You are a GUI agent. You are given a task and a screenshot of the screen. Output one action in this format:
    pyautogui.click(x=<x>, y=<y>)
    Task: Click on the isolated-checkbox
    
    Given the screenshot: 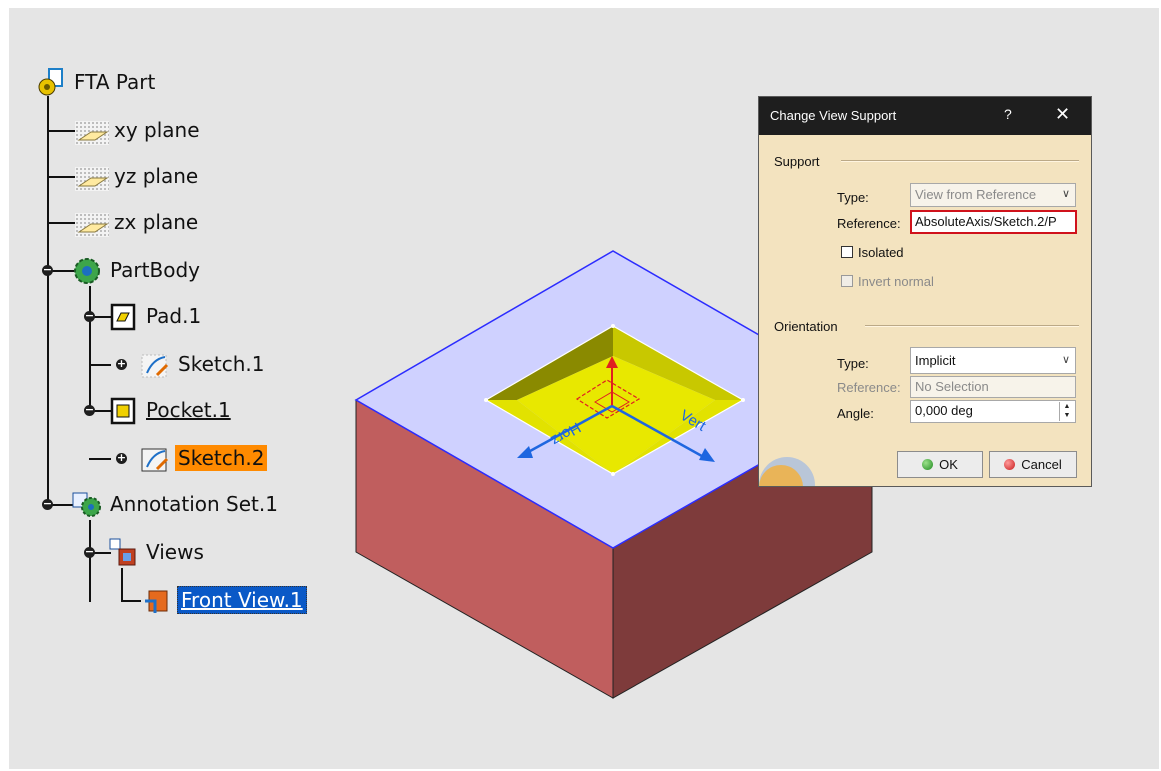 What is the action you would take?
    pyautogui.click(x=847, y=252)
    